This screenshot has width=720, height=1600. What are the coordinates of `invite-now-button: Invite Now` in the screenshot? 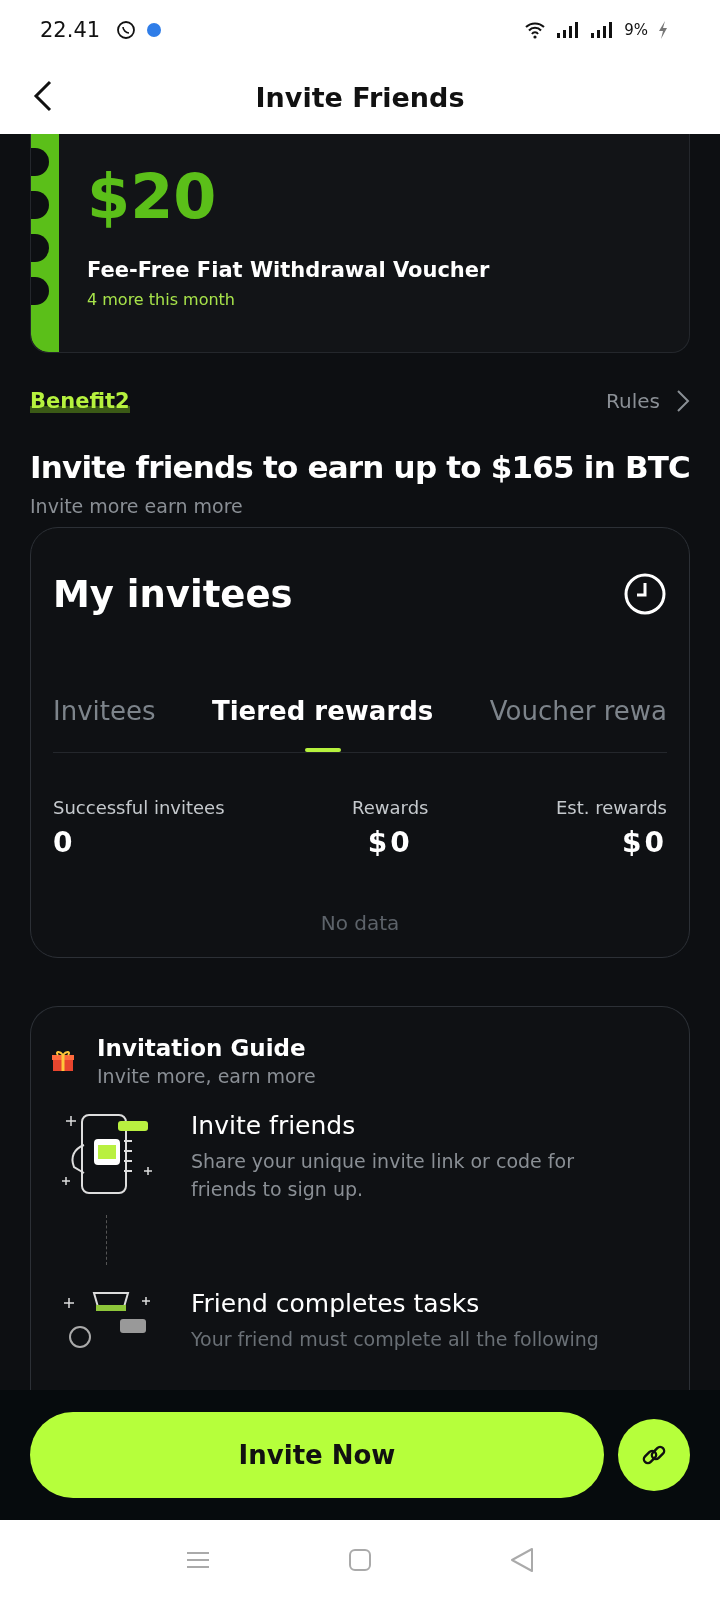 It's located at (317, 1455).